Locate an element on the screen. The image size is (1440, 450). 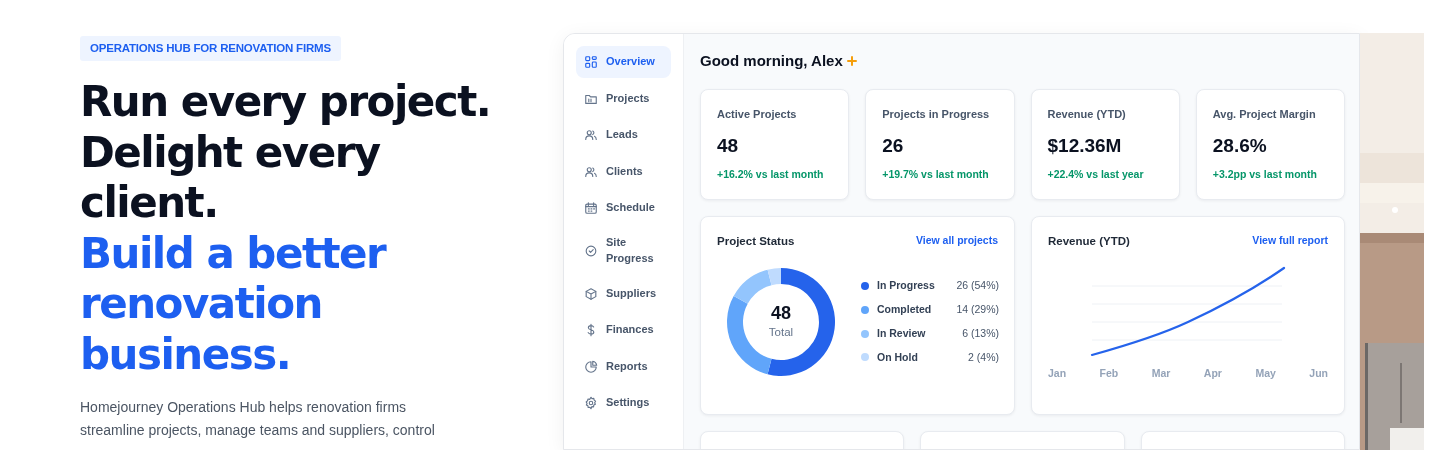
card-title: Revenue (YTD) is located at coordinates (1089, 241).